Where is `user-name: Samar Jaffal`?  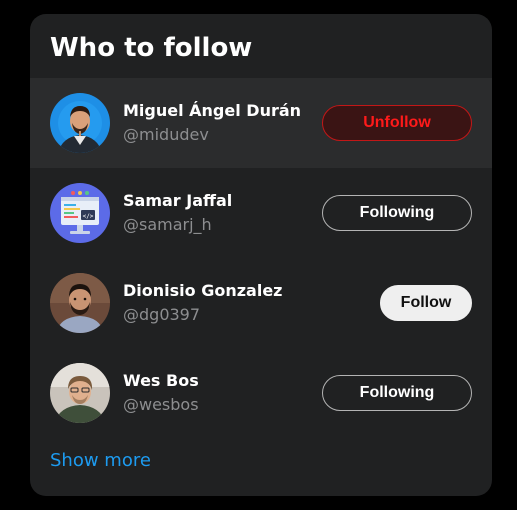 user-name: Samar Jaffal is located at coordinates (222, 201).